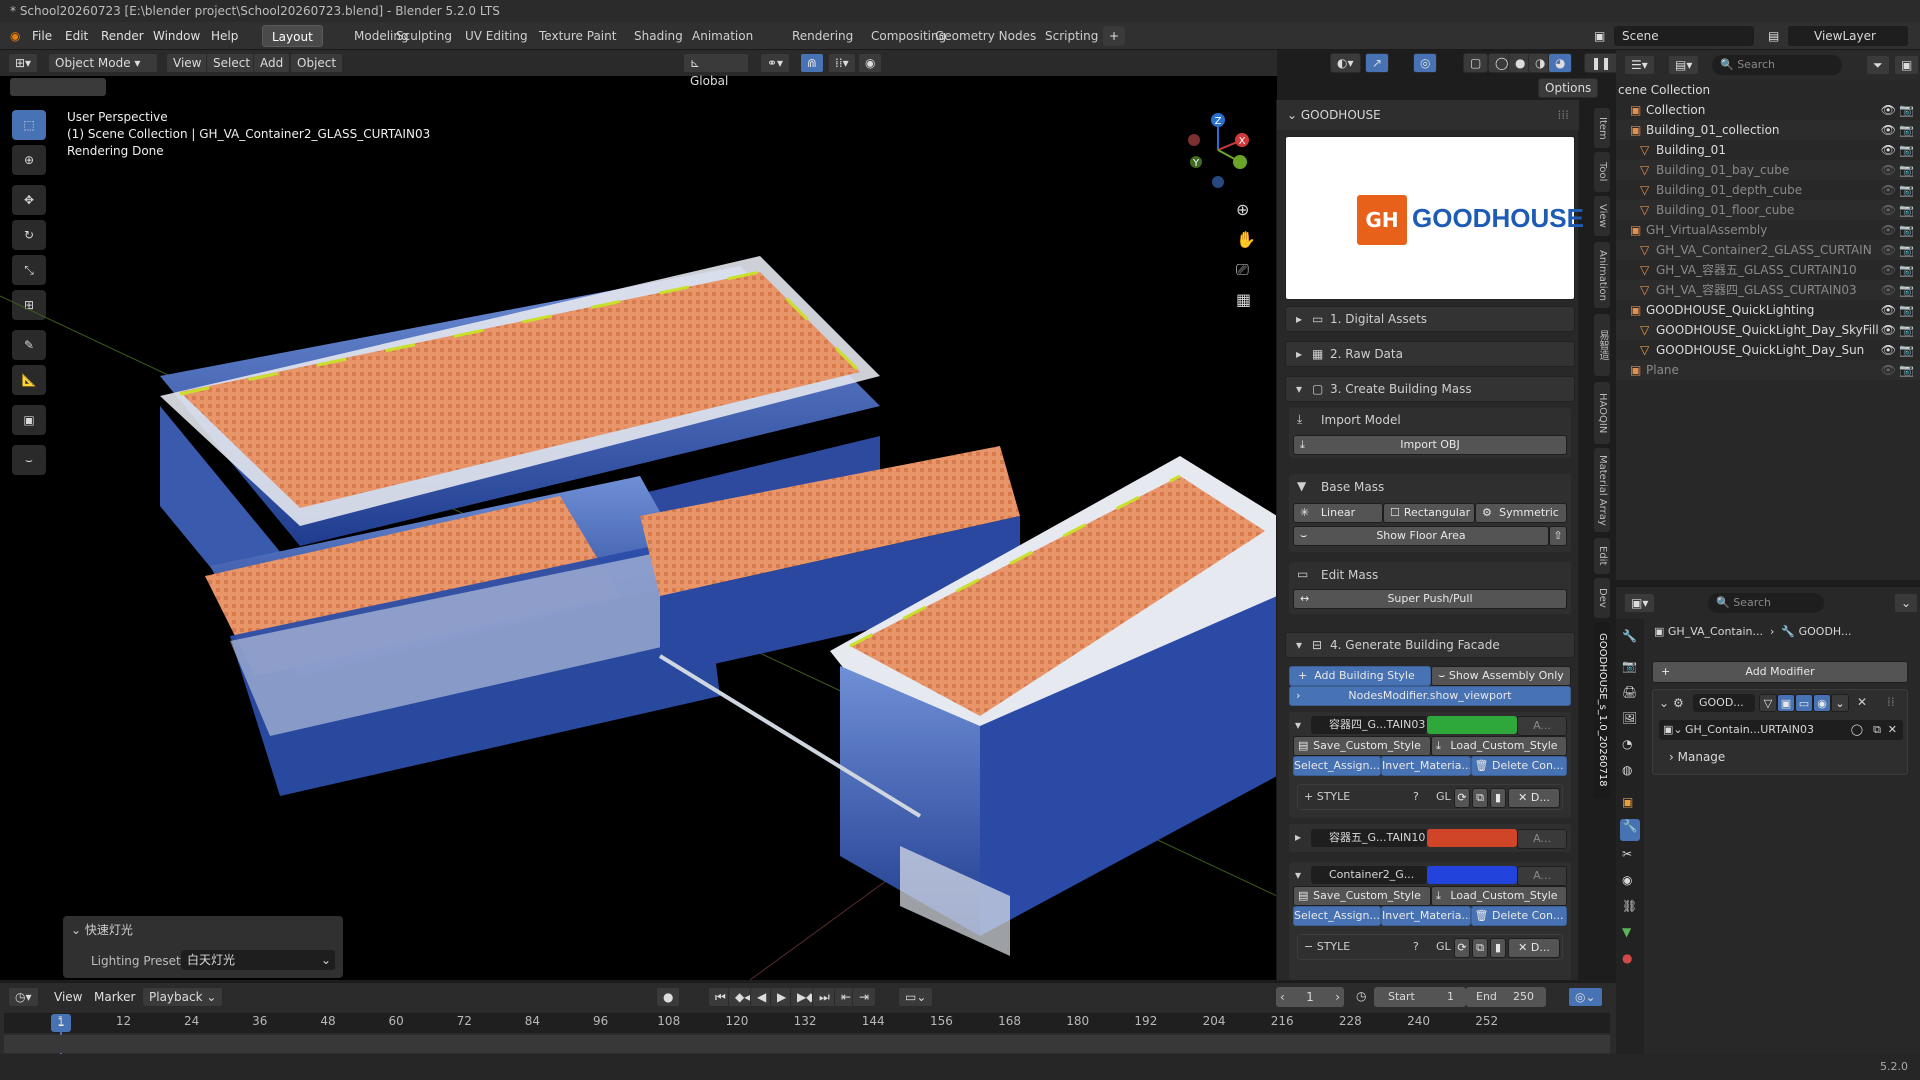  Describe the element at coordinates (1480, 948) in the screenshot. I see `copy-icon: ⧉` at that location.